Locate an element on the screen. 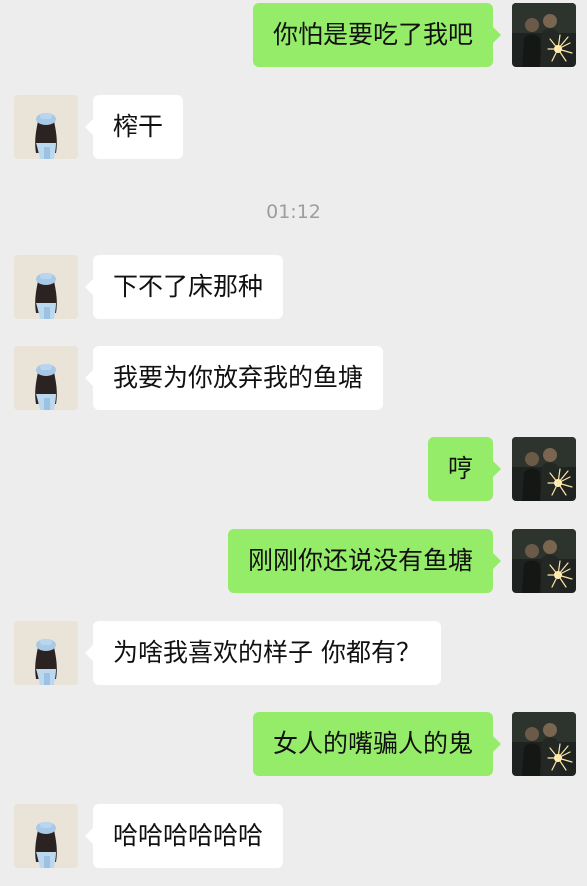 This screenshot has width=587, height=886. outgoing-message-bubble: 你怕是要吃了我吧 is located at coordinates (377, 35).